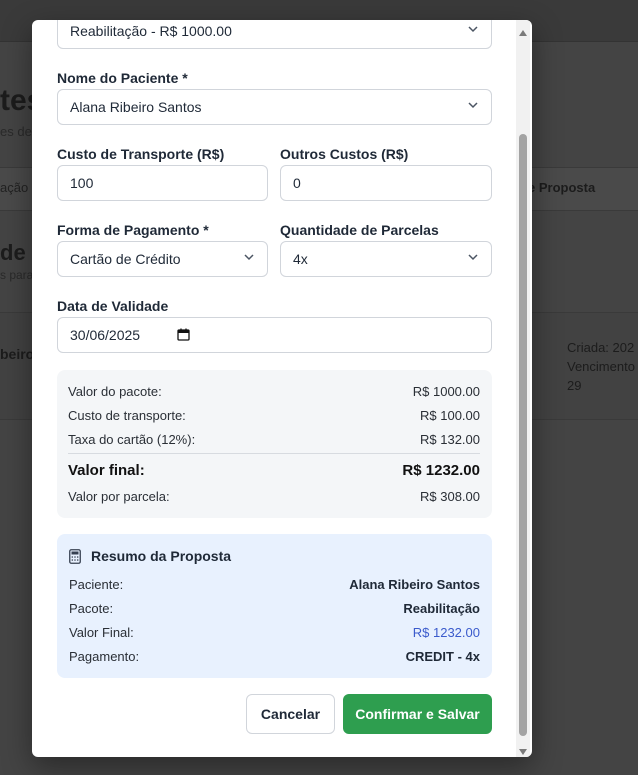 This screenshot has width=638, height=775. I want to click on background-section-subtitle: s para, so click(17, 275).